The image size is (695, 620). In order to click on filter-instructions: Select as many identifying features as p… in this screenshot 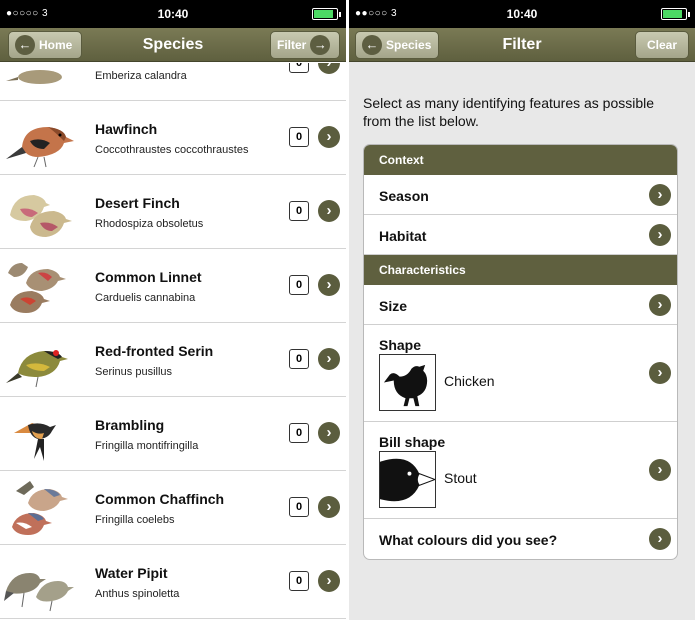, I will do `click(509, 112)`.